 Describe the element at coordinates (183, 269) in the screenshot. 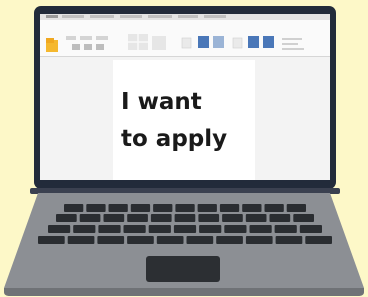

I see `trackpad` at that location.